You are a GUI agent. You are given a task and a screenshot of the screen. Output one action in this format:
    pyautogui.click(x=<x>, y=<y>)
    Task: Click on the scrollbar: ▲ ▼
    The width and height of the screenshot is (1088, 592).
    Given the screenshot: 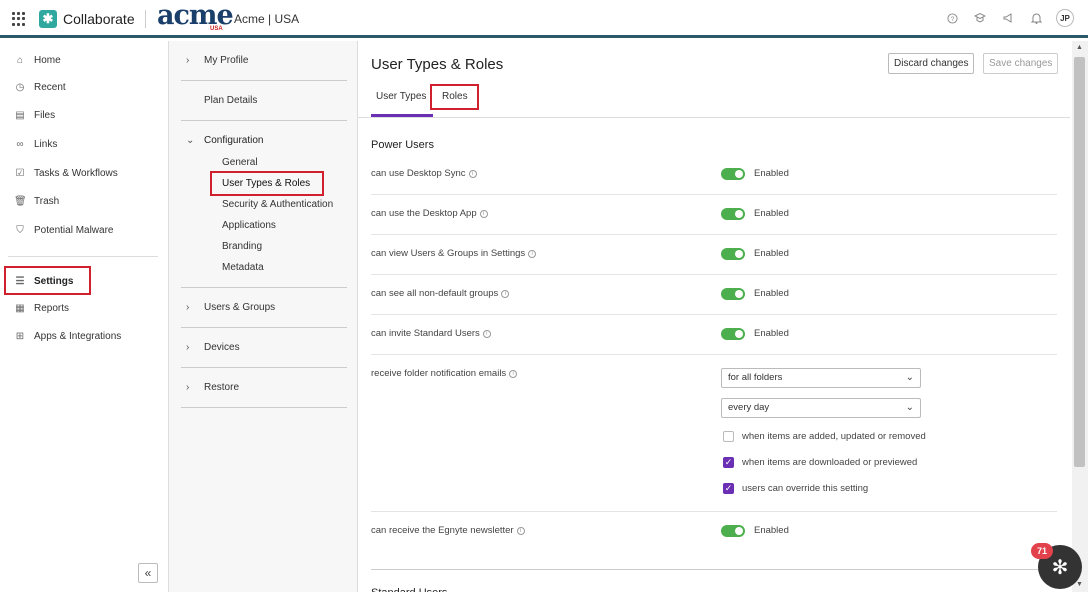 What is the action you would take?
    pyautogui.click(x=1080, y=316)
    